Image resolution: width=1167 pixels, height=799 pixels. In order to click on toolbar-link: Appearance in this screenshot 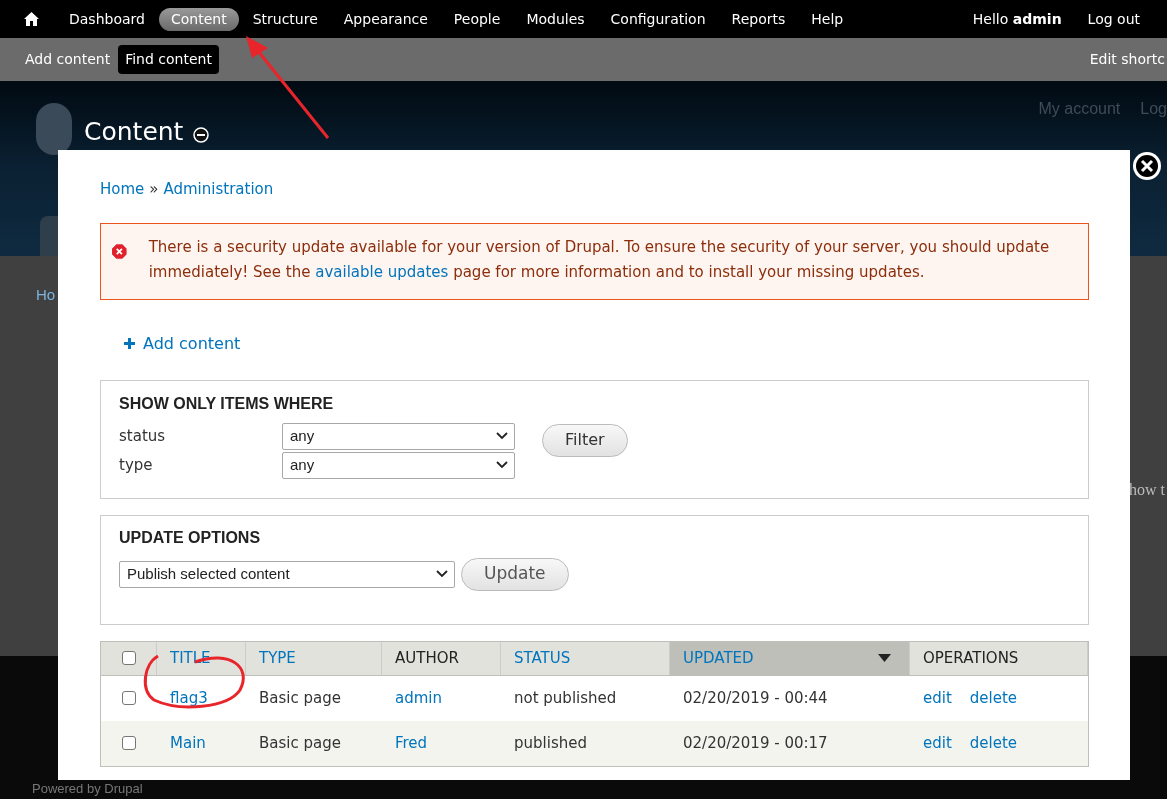, I will do `click(385, 19)`.